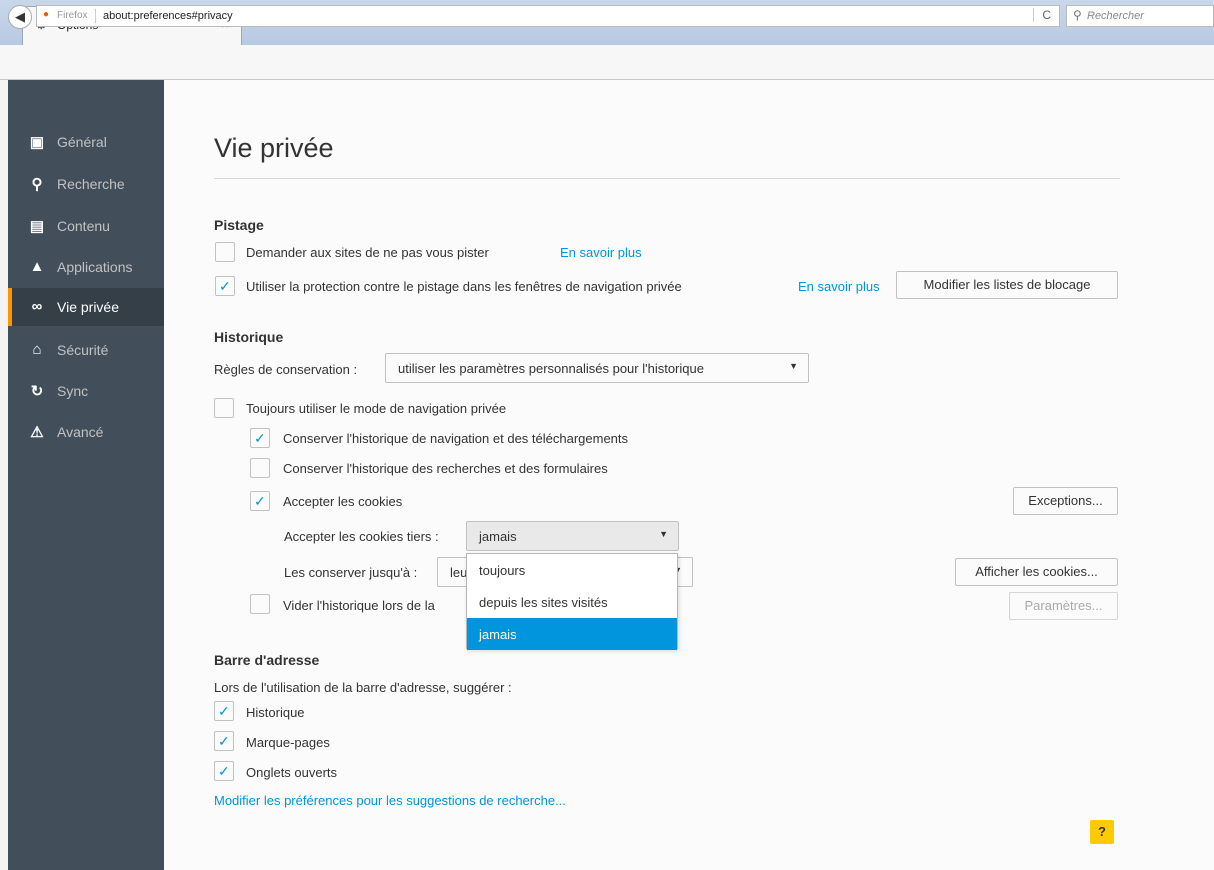 This screenshot has width=1214, height=870. I want to click on sidebar-item-content: ▤ Contenu, so click(86, 226).